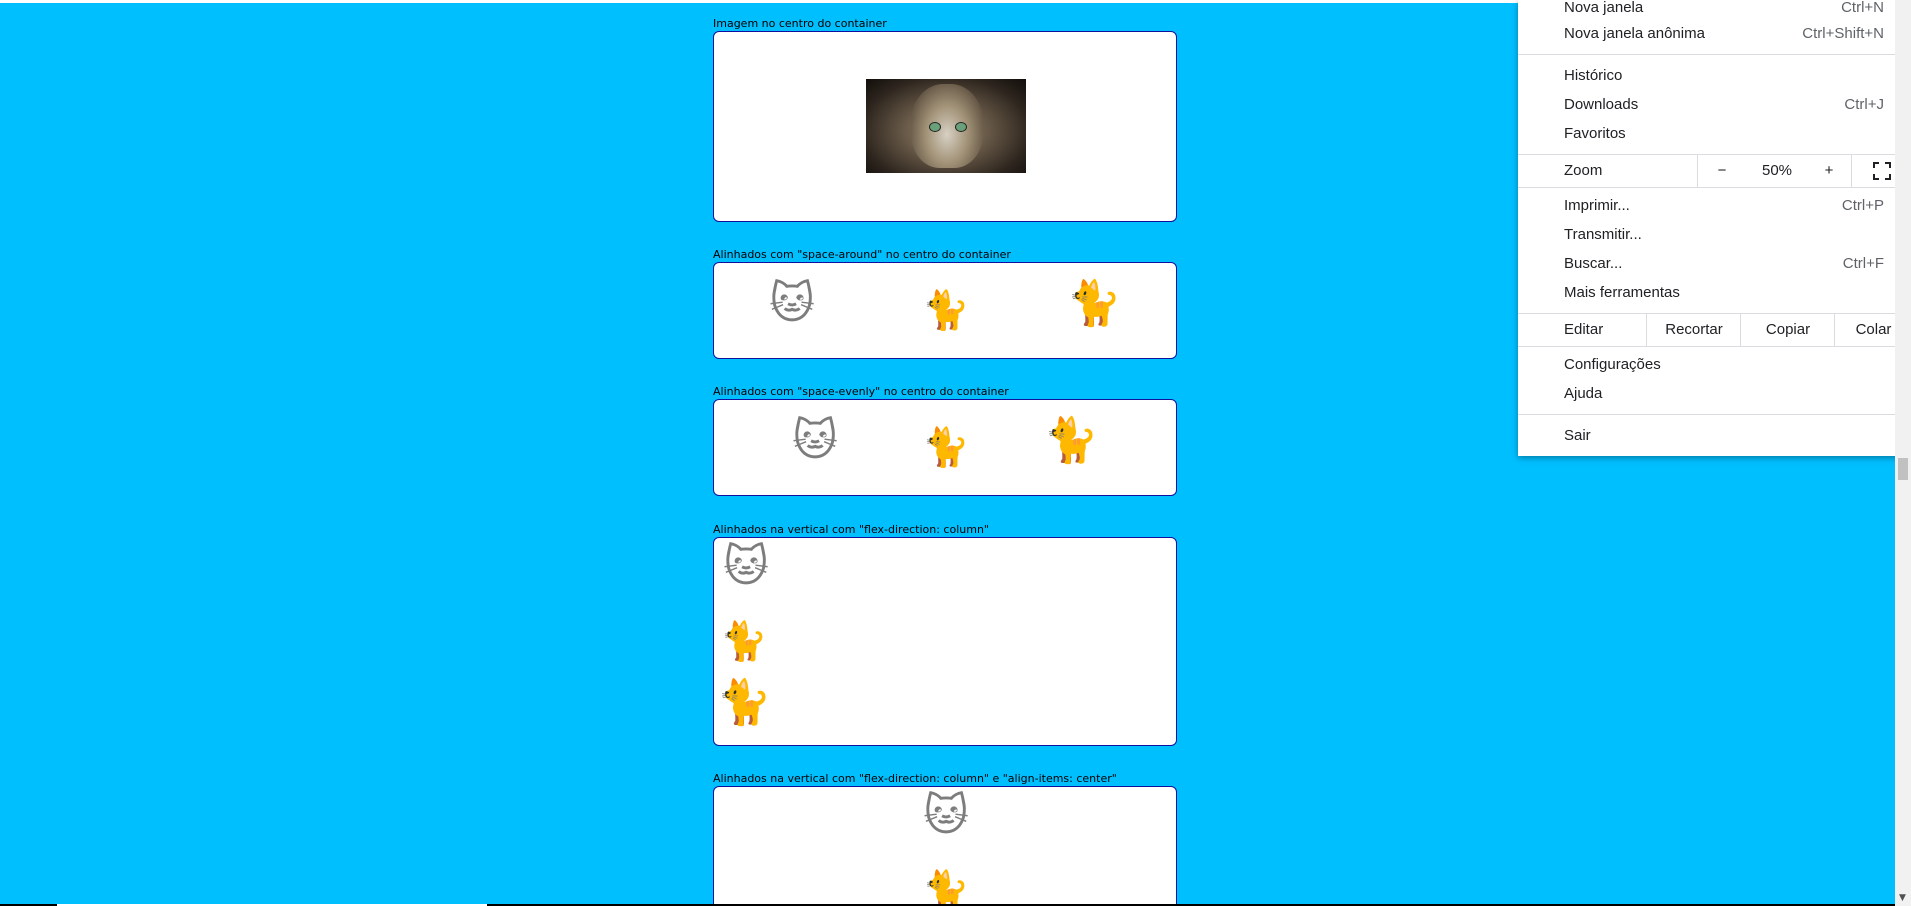  I want to click on zoom-value: 50%, so click(1777, 170).